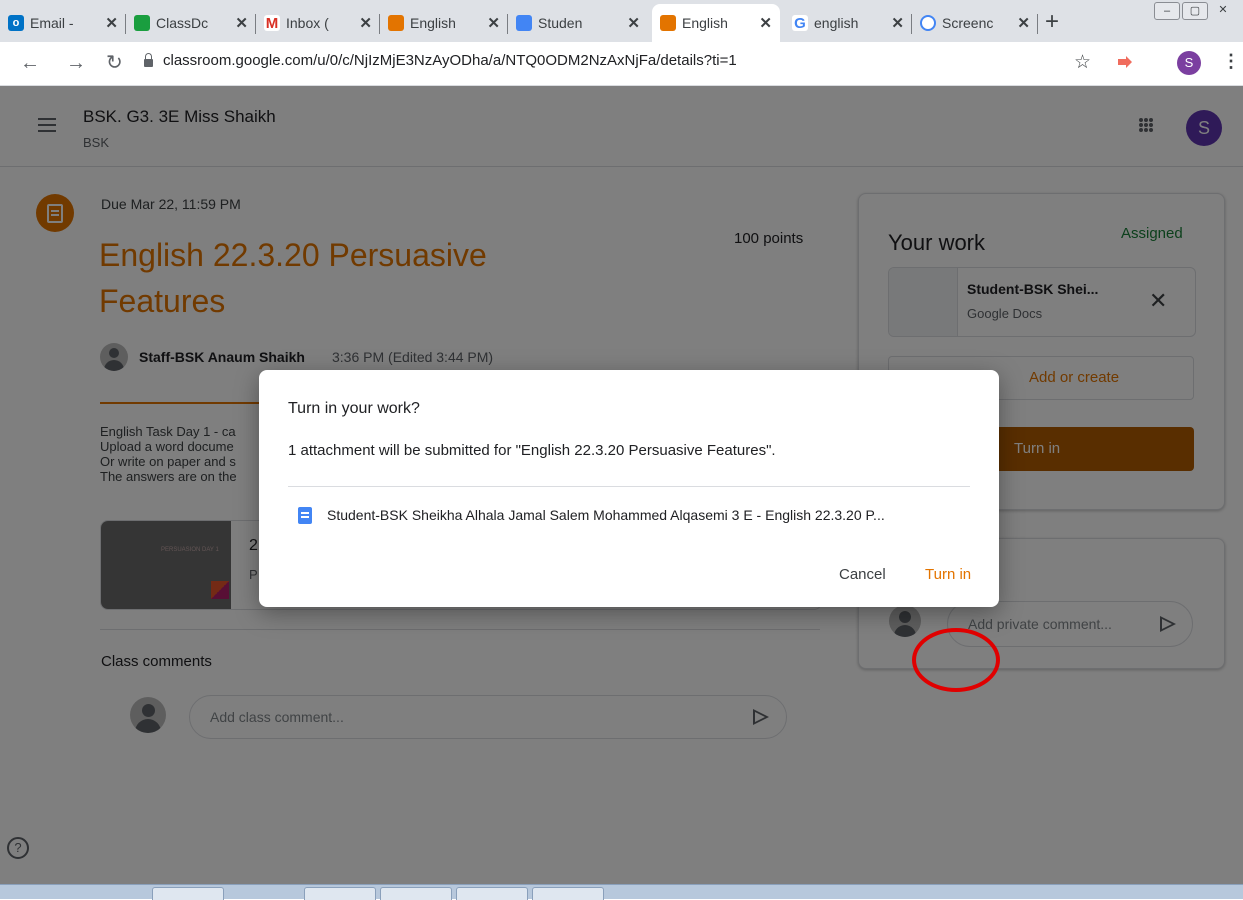  I want to click on tab-label: Email -, so click(52, 23).